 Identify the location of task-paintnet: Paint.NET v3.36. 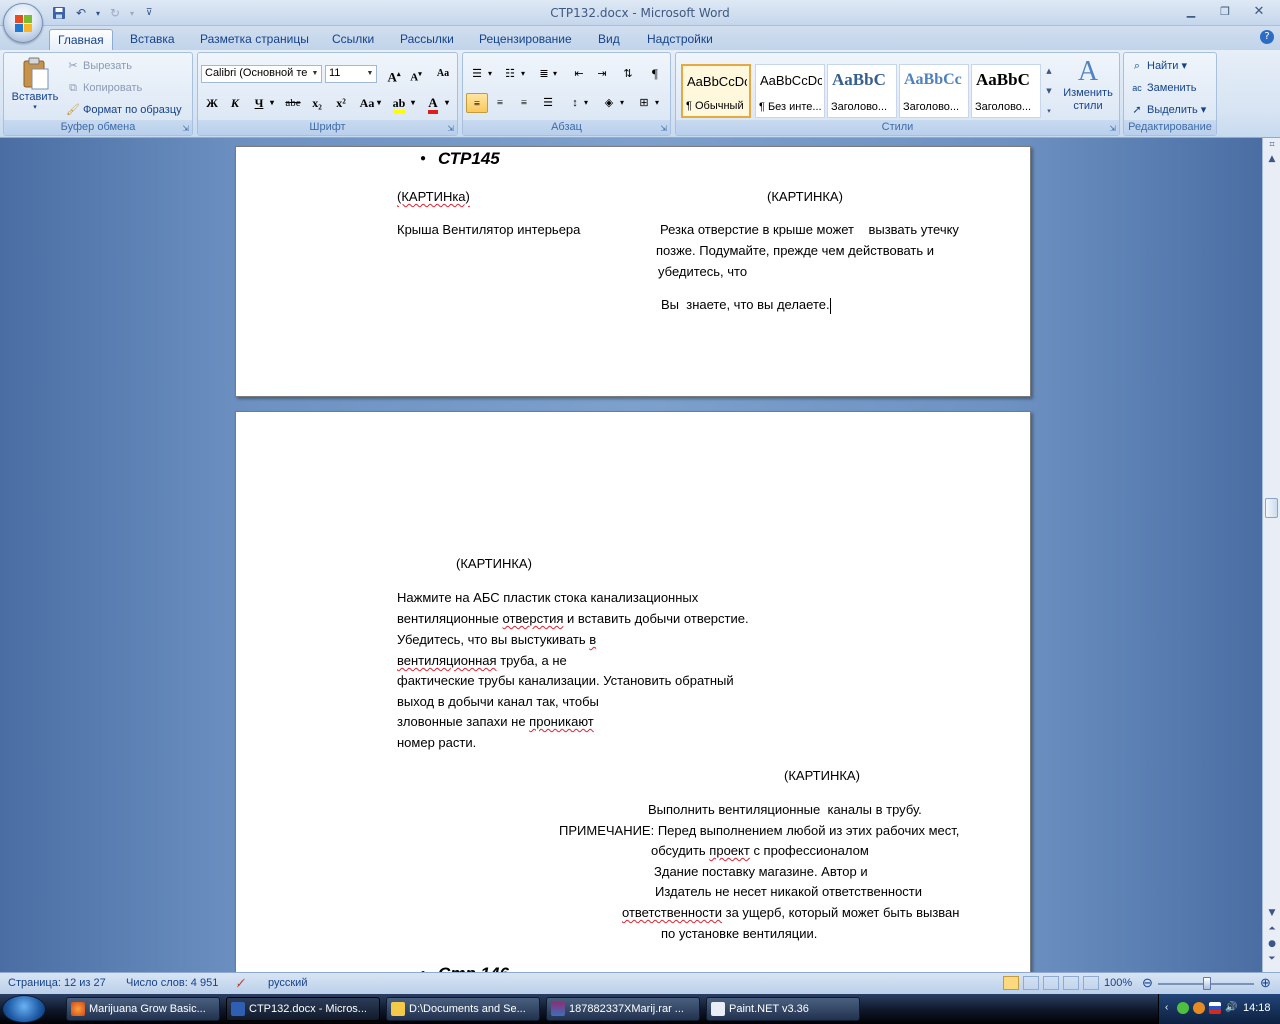
(783, 1009).